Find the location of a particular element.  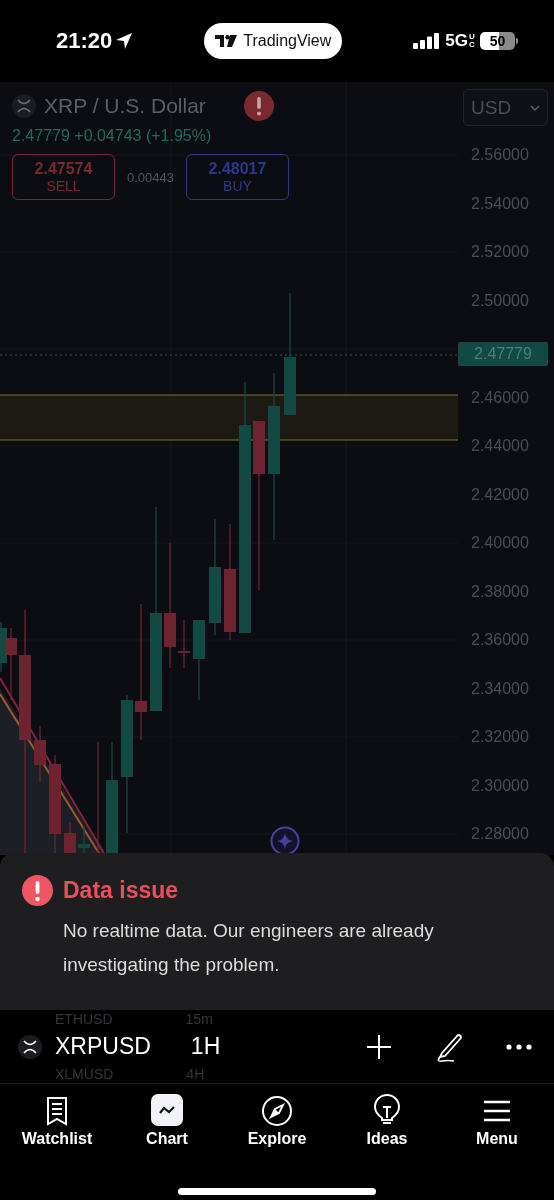

price-label: 2.54000 is located at coordinates (500, 203).